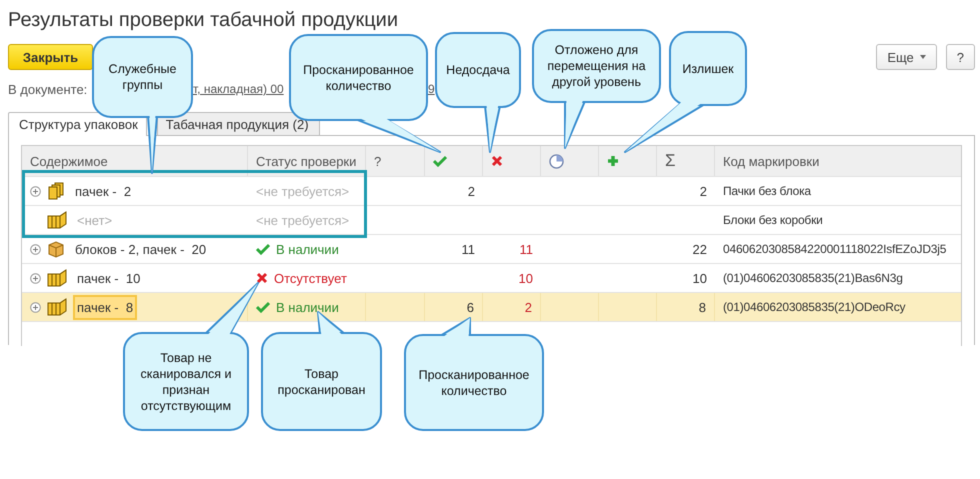 This screenshot has height=479, width=980. Describe the element at coordinates (321, 382) in the screenshot. I see `callout-text: Товар просканирован` at that location.